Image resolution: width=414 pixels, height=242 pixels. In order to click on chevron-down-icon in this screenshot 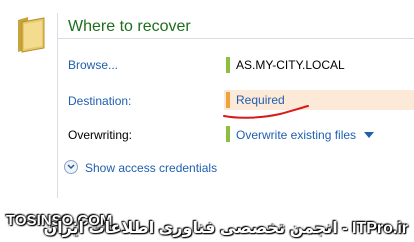, I will do `click(369, 135)`.